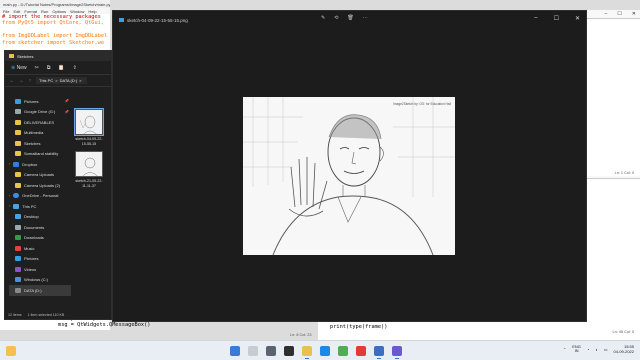  What do you see at coordinates (44, 11) in the screenshot?
I see `menu-item-run: Run` at bounding box center [44, 11].